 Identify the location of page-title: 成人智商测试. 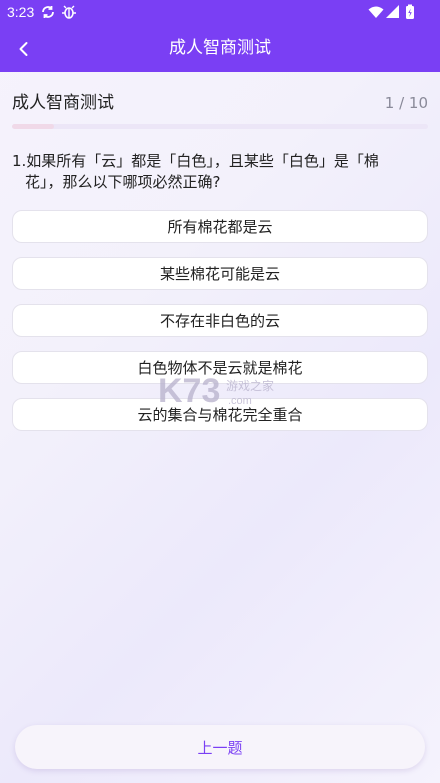
(220, 48).